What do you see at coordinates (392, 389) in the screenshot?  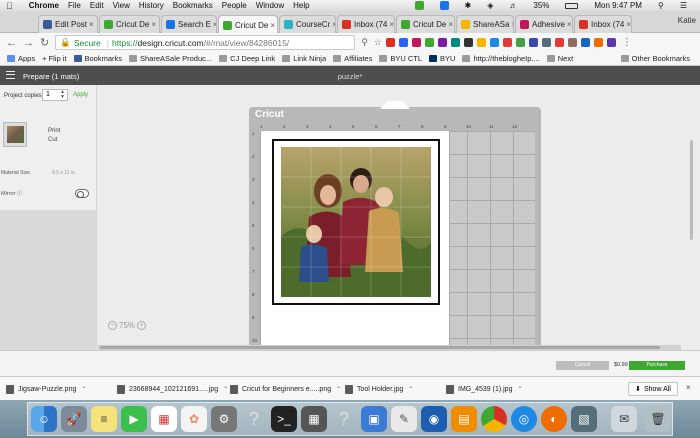 I see `download-item: Tool Holder.jpg ⌃` at bounding box center [392, 389].